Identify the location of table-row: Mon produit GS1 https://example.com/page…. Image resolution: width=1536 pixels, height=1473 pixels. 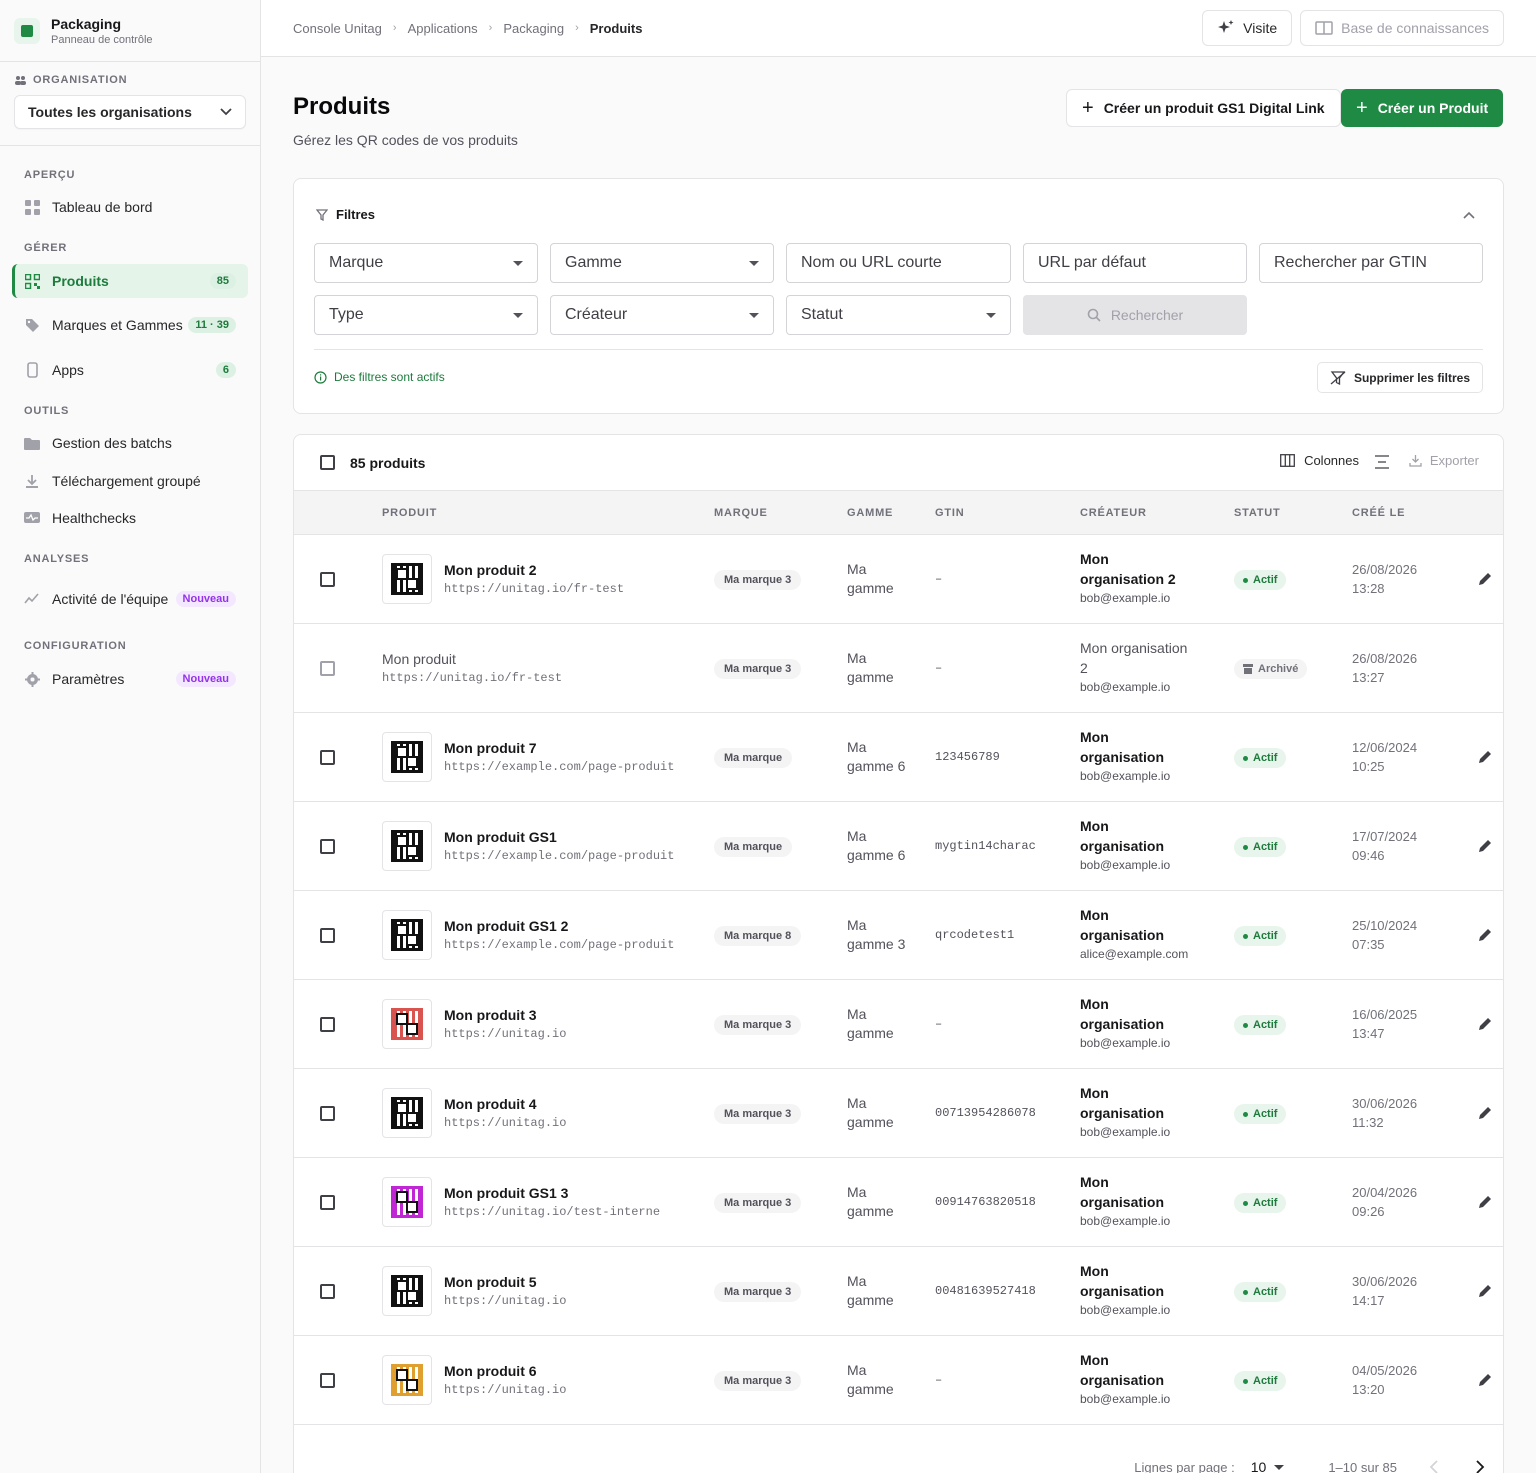
(898, 846).